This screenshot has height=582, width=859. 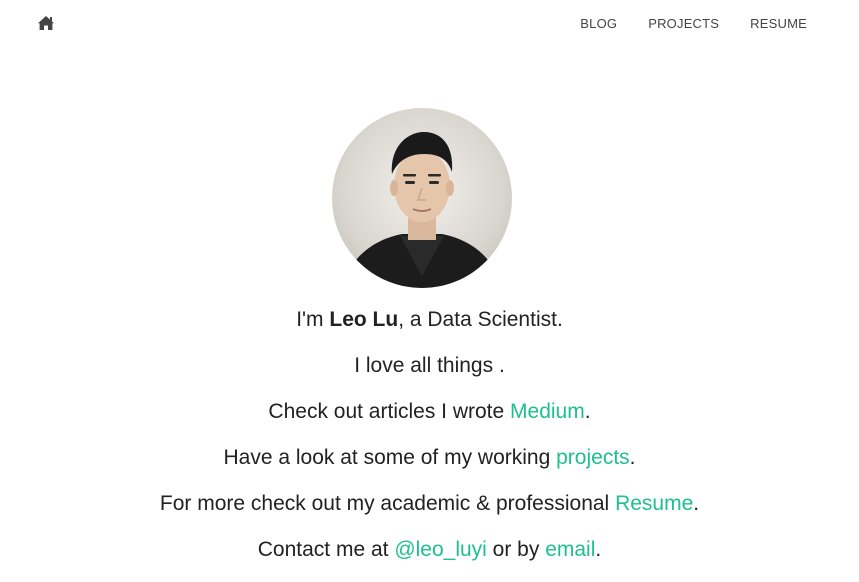 What do you see at coordinates (570, 549) in the screenshot?
I see `email-link: email` at bounding box center [570, 549].